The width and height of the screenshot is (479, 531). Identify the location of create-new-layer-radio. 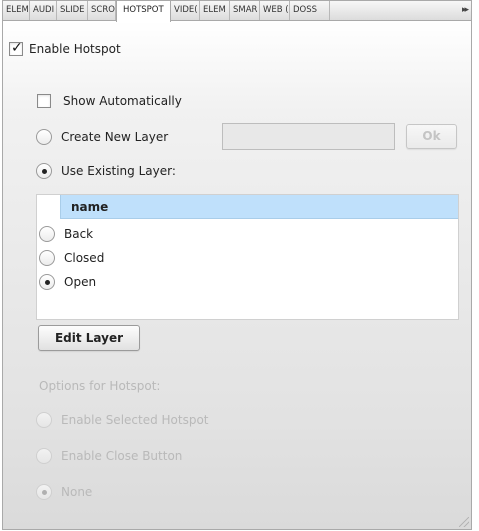
(44, 137).